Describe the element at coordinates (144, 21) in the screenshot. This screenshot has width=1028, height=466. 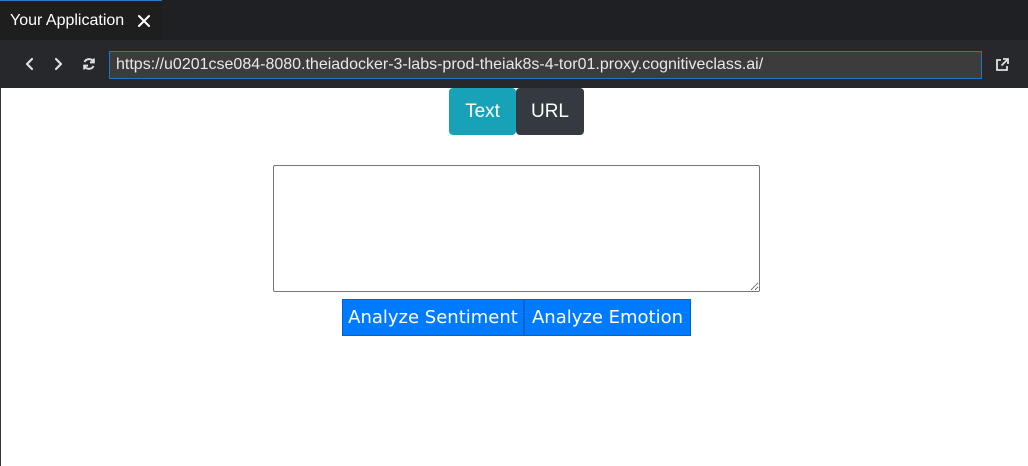
I see `close-icon` at that location.